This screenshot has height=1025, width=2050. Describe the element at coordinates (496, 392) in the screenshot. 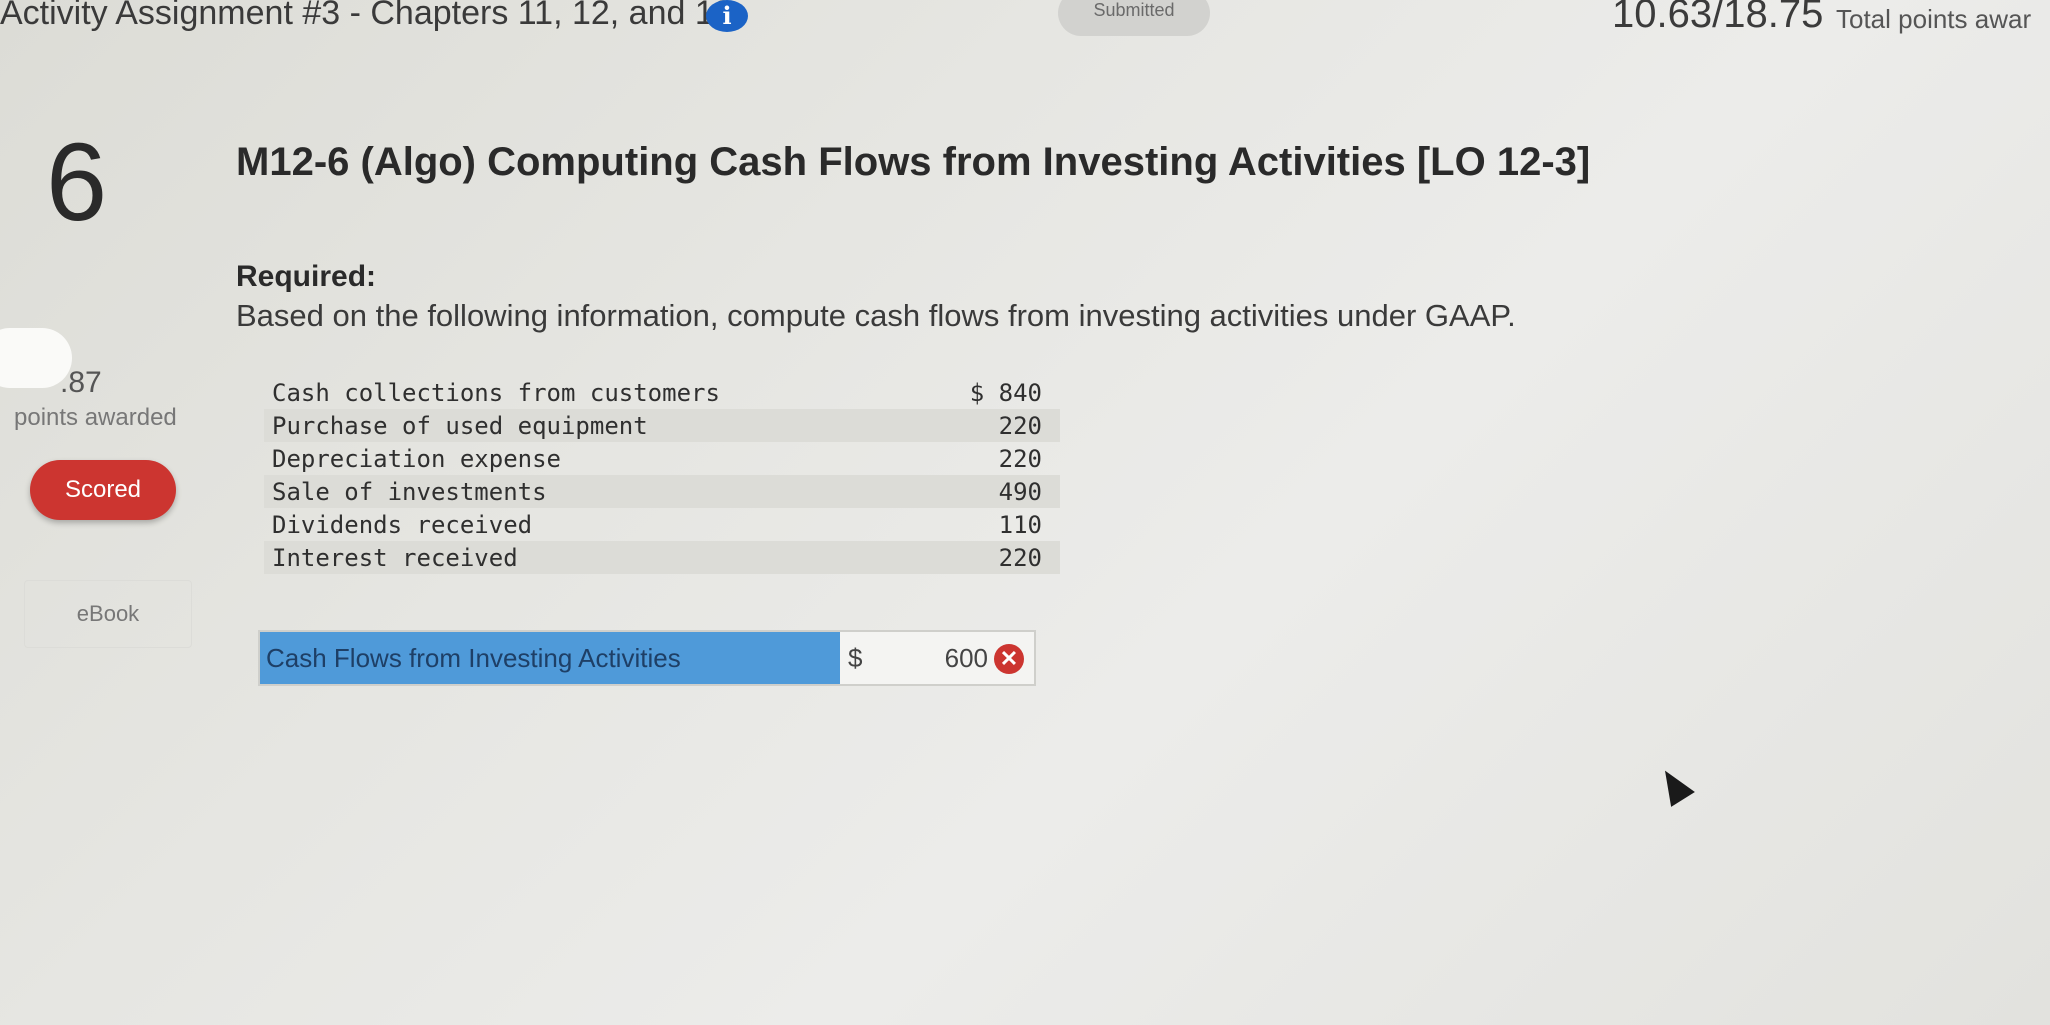

I see `row-label: Cash collections from customers` at that location.